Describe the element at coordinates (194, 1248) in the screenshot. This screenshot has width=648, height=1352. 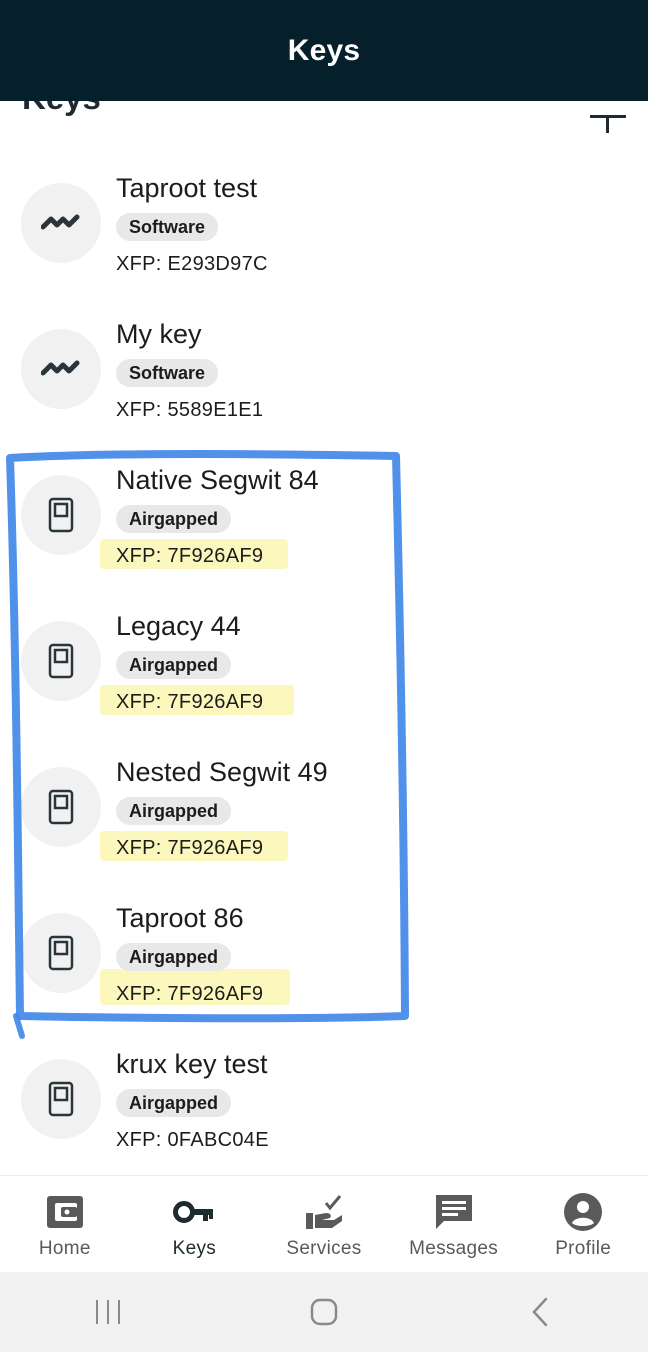
I see `tab-label: Keys` at that location.